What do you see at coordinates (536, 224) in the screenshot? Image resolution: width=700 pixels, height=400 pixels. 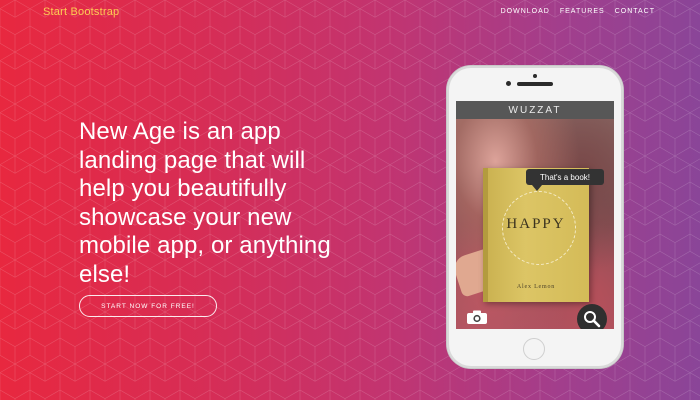 I see `book-title: HAPPY` at bounding box center [536, 224].